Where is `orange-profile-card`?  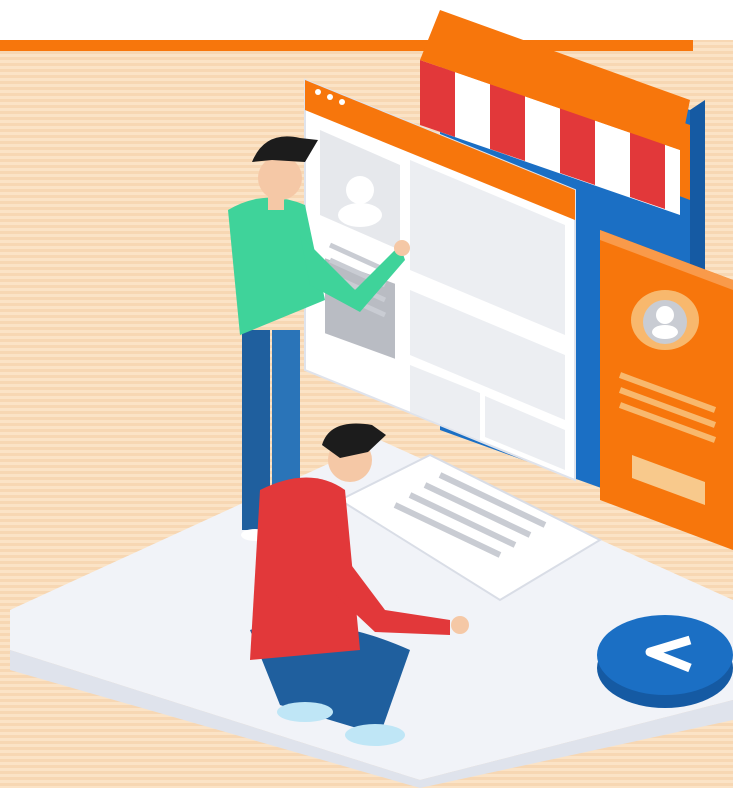 orange-profile-card is located at coordinates (666, 390).